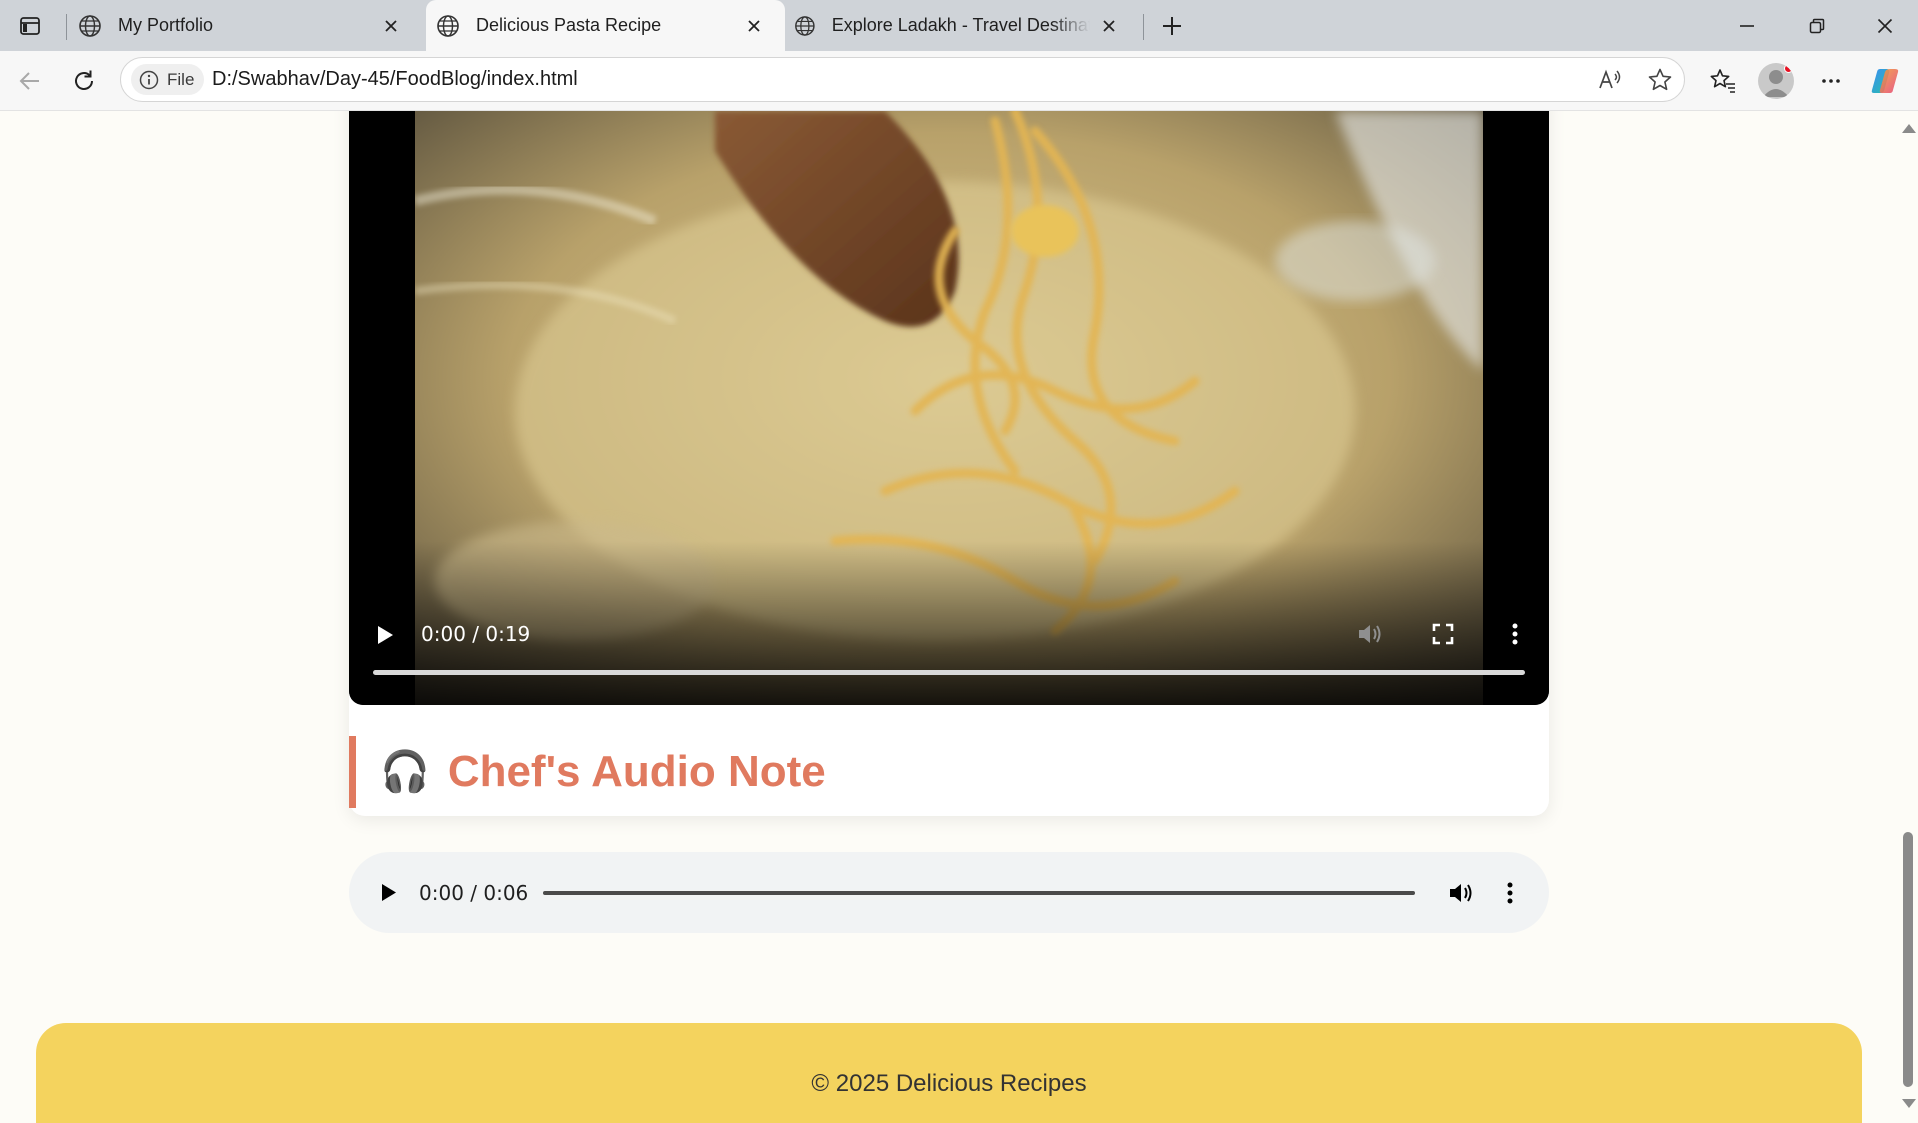 Image resolution: width=1918 pixels, height=1123 pixels. Describe the element at coordinates (1510, 893) in the screenshot. I see `audio-overflow-menu-icon` at that location.